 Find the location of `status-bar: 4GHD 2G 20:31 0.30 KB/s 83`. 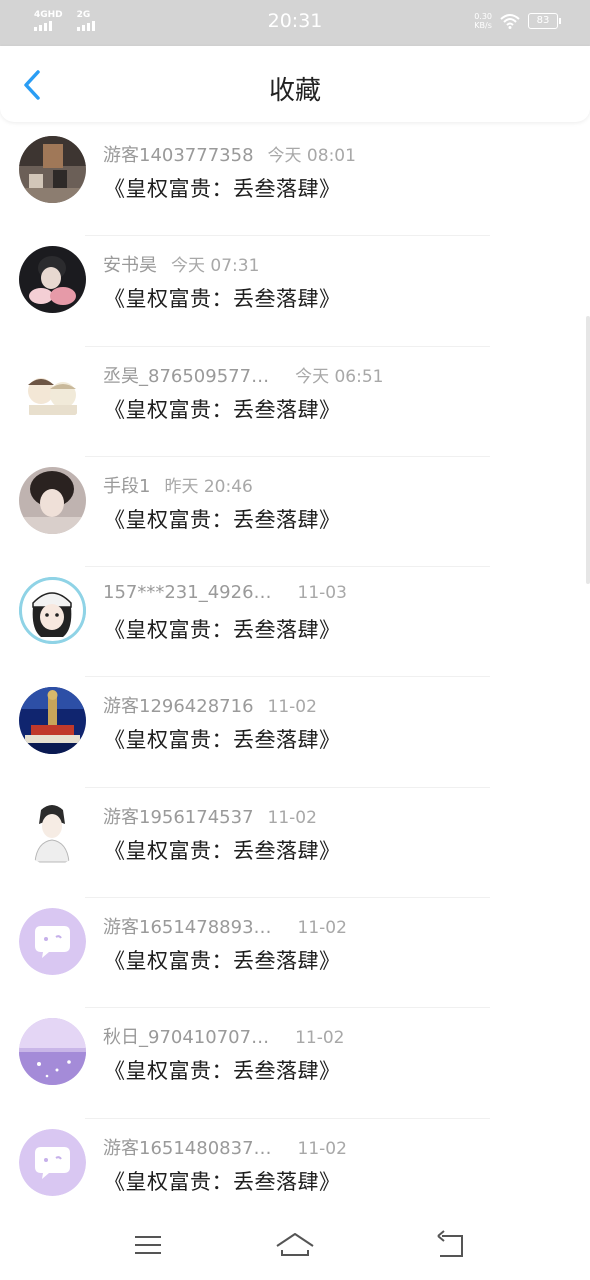

status-bar: 4GHD 2G 20:31 0.30 KB/s 83 is located at coordinates (295, 23).